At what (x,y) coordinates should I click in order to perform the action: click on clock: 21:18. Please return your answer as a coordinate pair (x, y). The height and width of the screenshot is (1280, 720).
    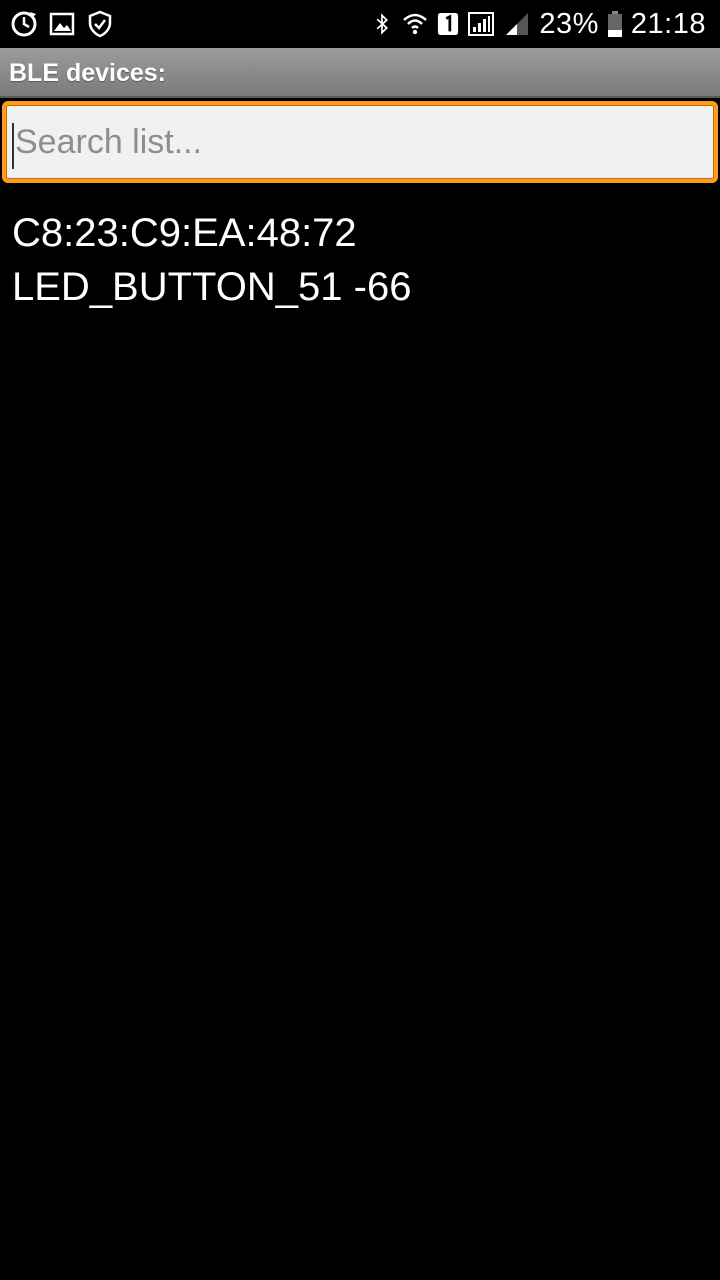
    Looking at the image, I should click on (668, 24).